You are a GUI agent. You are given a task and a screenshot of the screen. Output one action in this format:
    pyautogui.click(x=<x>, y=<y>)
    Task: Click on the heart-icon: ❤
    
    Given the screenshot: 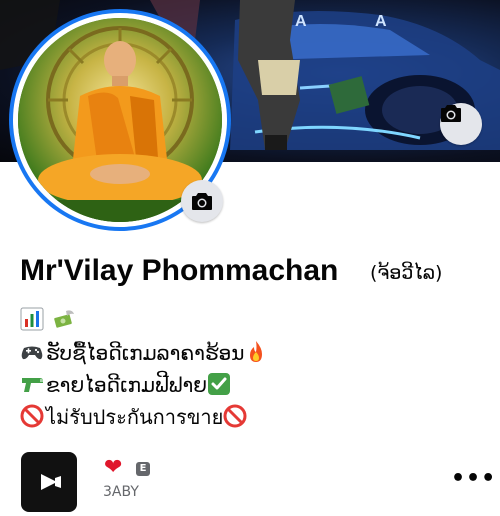 What is the action you would take?
    pyautogui.click(x=113, y=467)
    